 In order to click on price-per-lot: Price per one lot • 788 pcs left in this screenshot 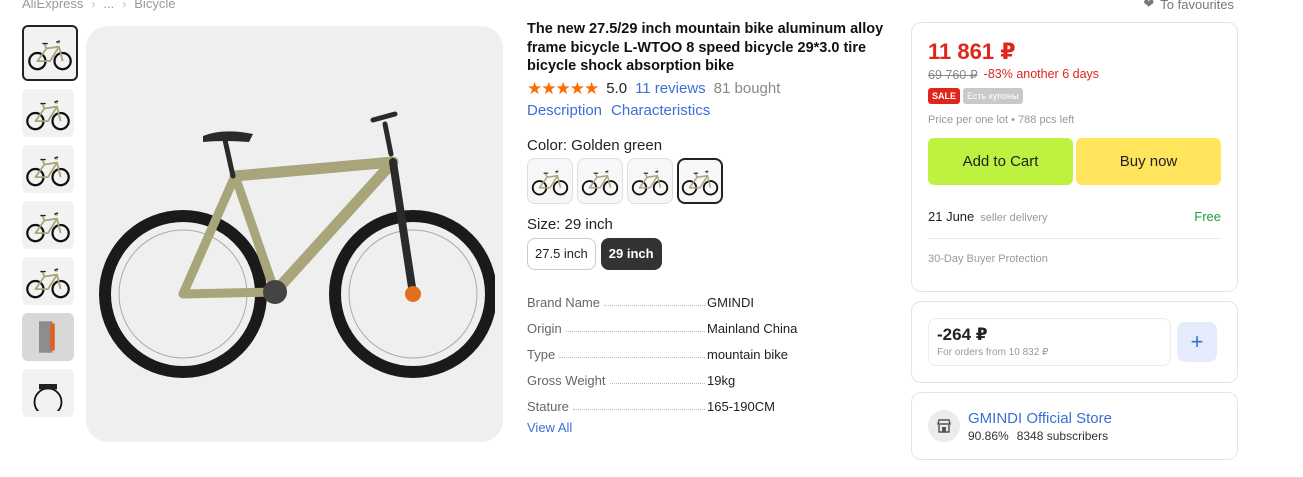, I will do `click(1001, 120)`.